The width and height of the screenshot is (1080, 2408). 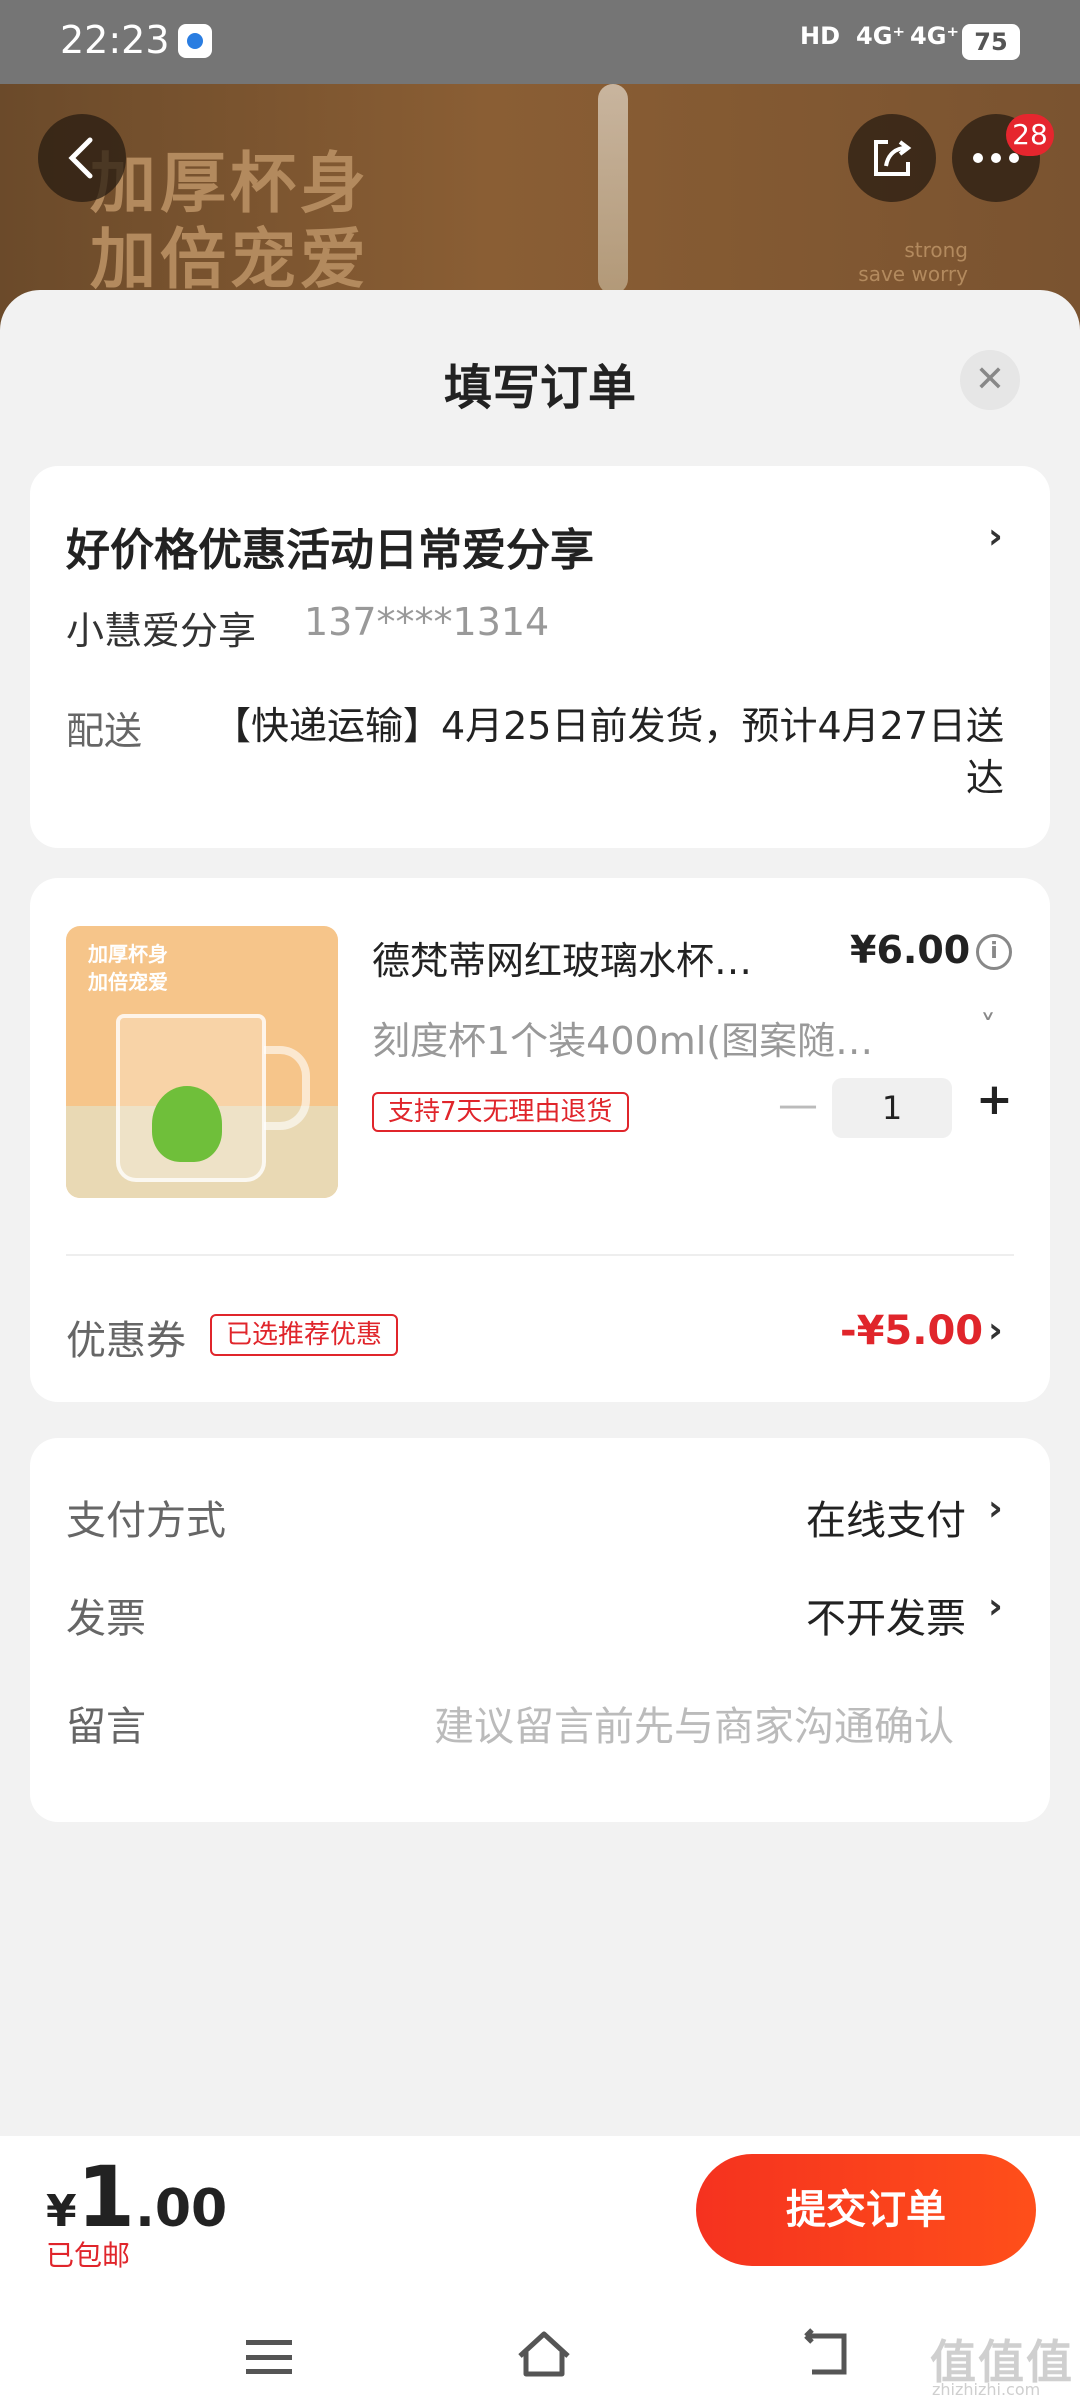 What do you see at coordinates (61, 2211) in the screenshot?
I see `currency-symbol: ¥` at bounding box center [61, 2211].